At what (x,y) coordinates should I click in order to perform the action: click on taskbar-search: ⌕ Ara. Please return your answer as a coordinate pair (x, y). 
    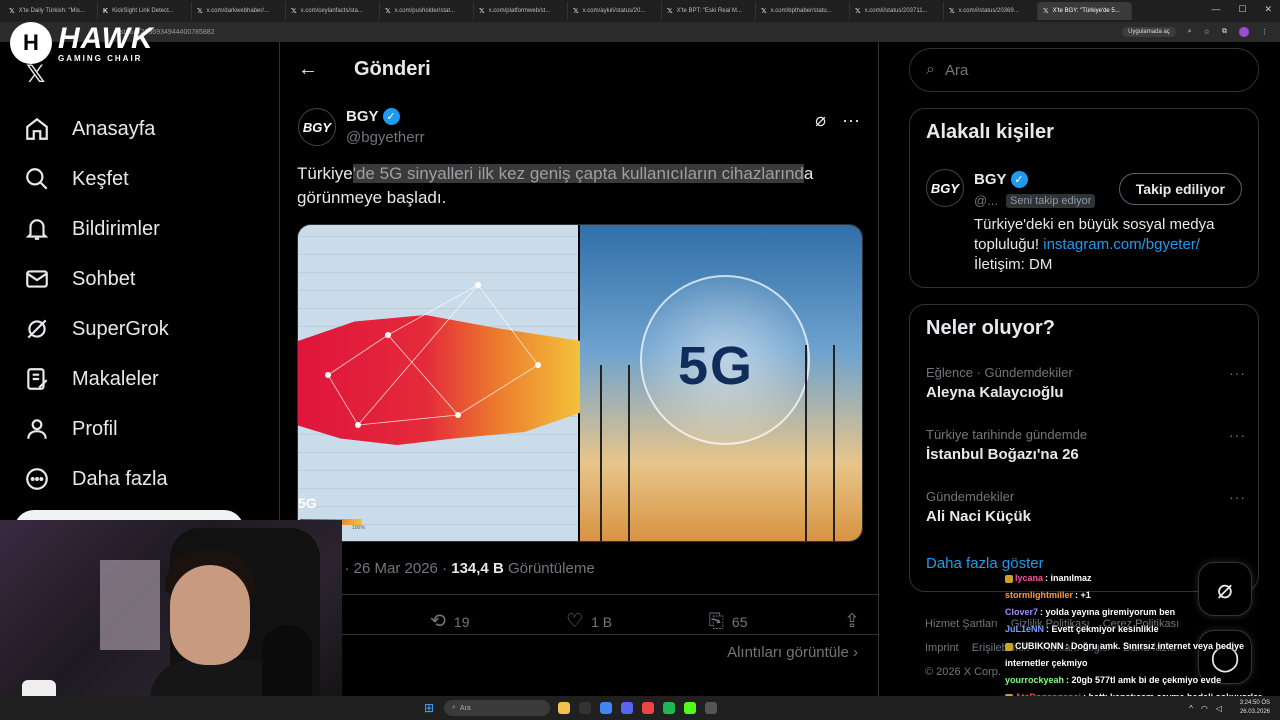
    Looking at the image, I should click on (497, 708).